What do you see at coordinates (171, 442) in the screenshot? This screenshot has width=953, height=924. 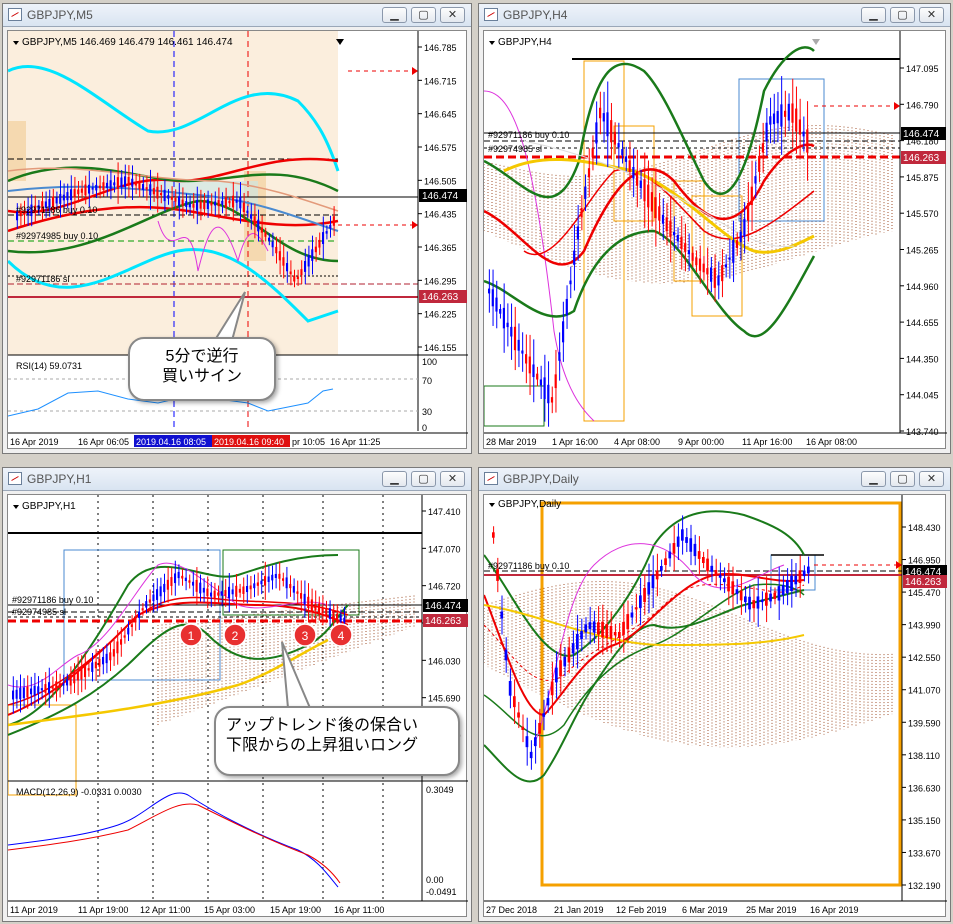 I see `time-marker-blue: 2019.04.16 08:05` at bounding box center [171, 442].